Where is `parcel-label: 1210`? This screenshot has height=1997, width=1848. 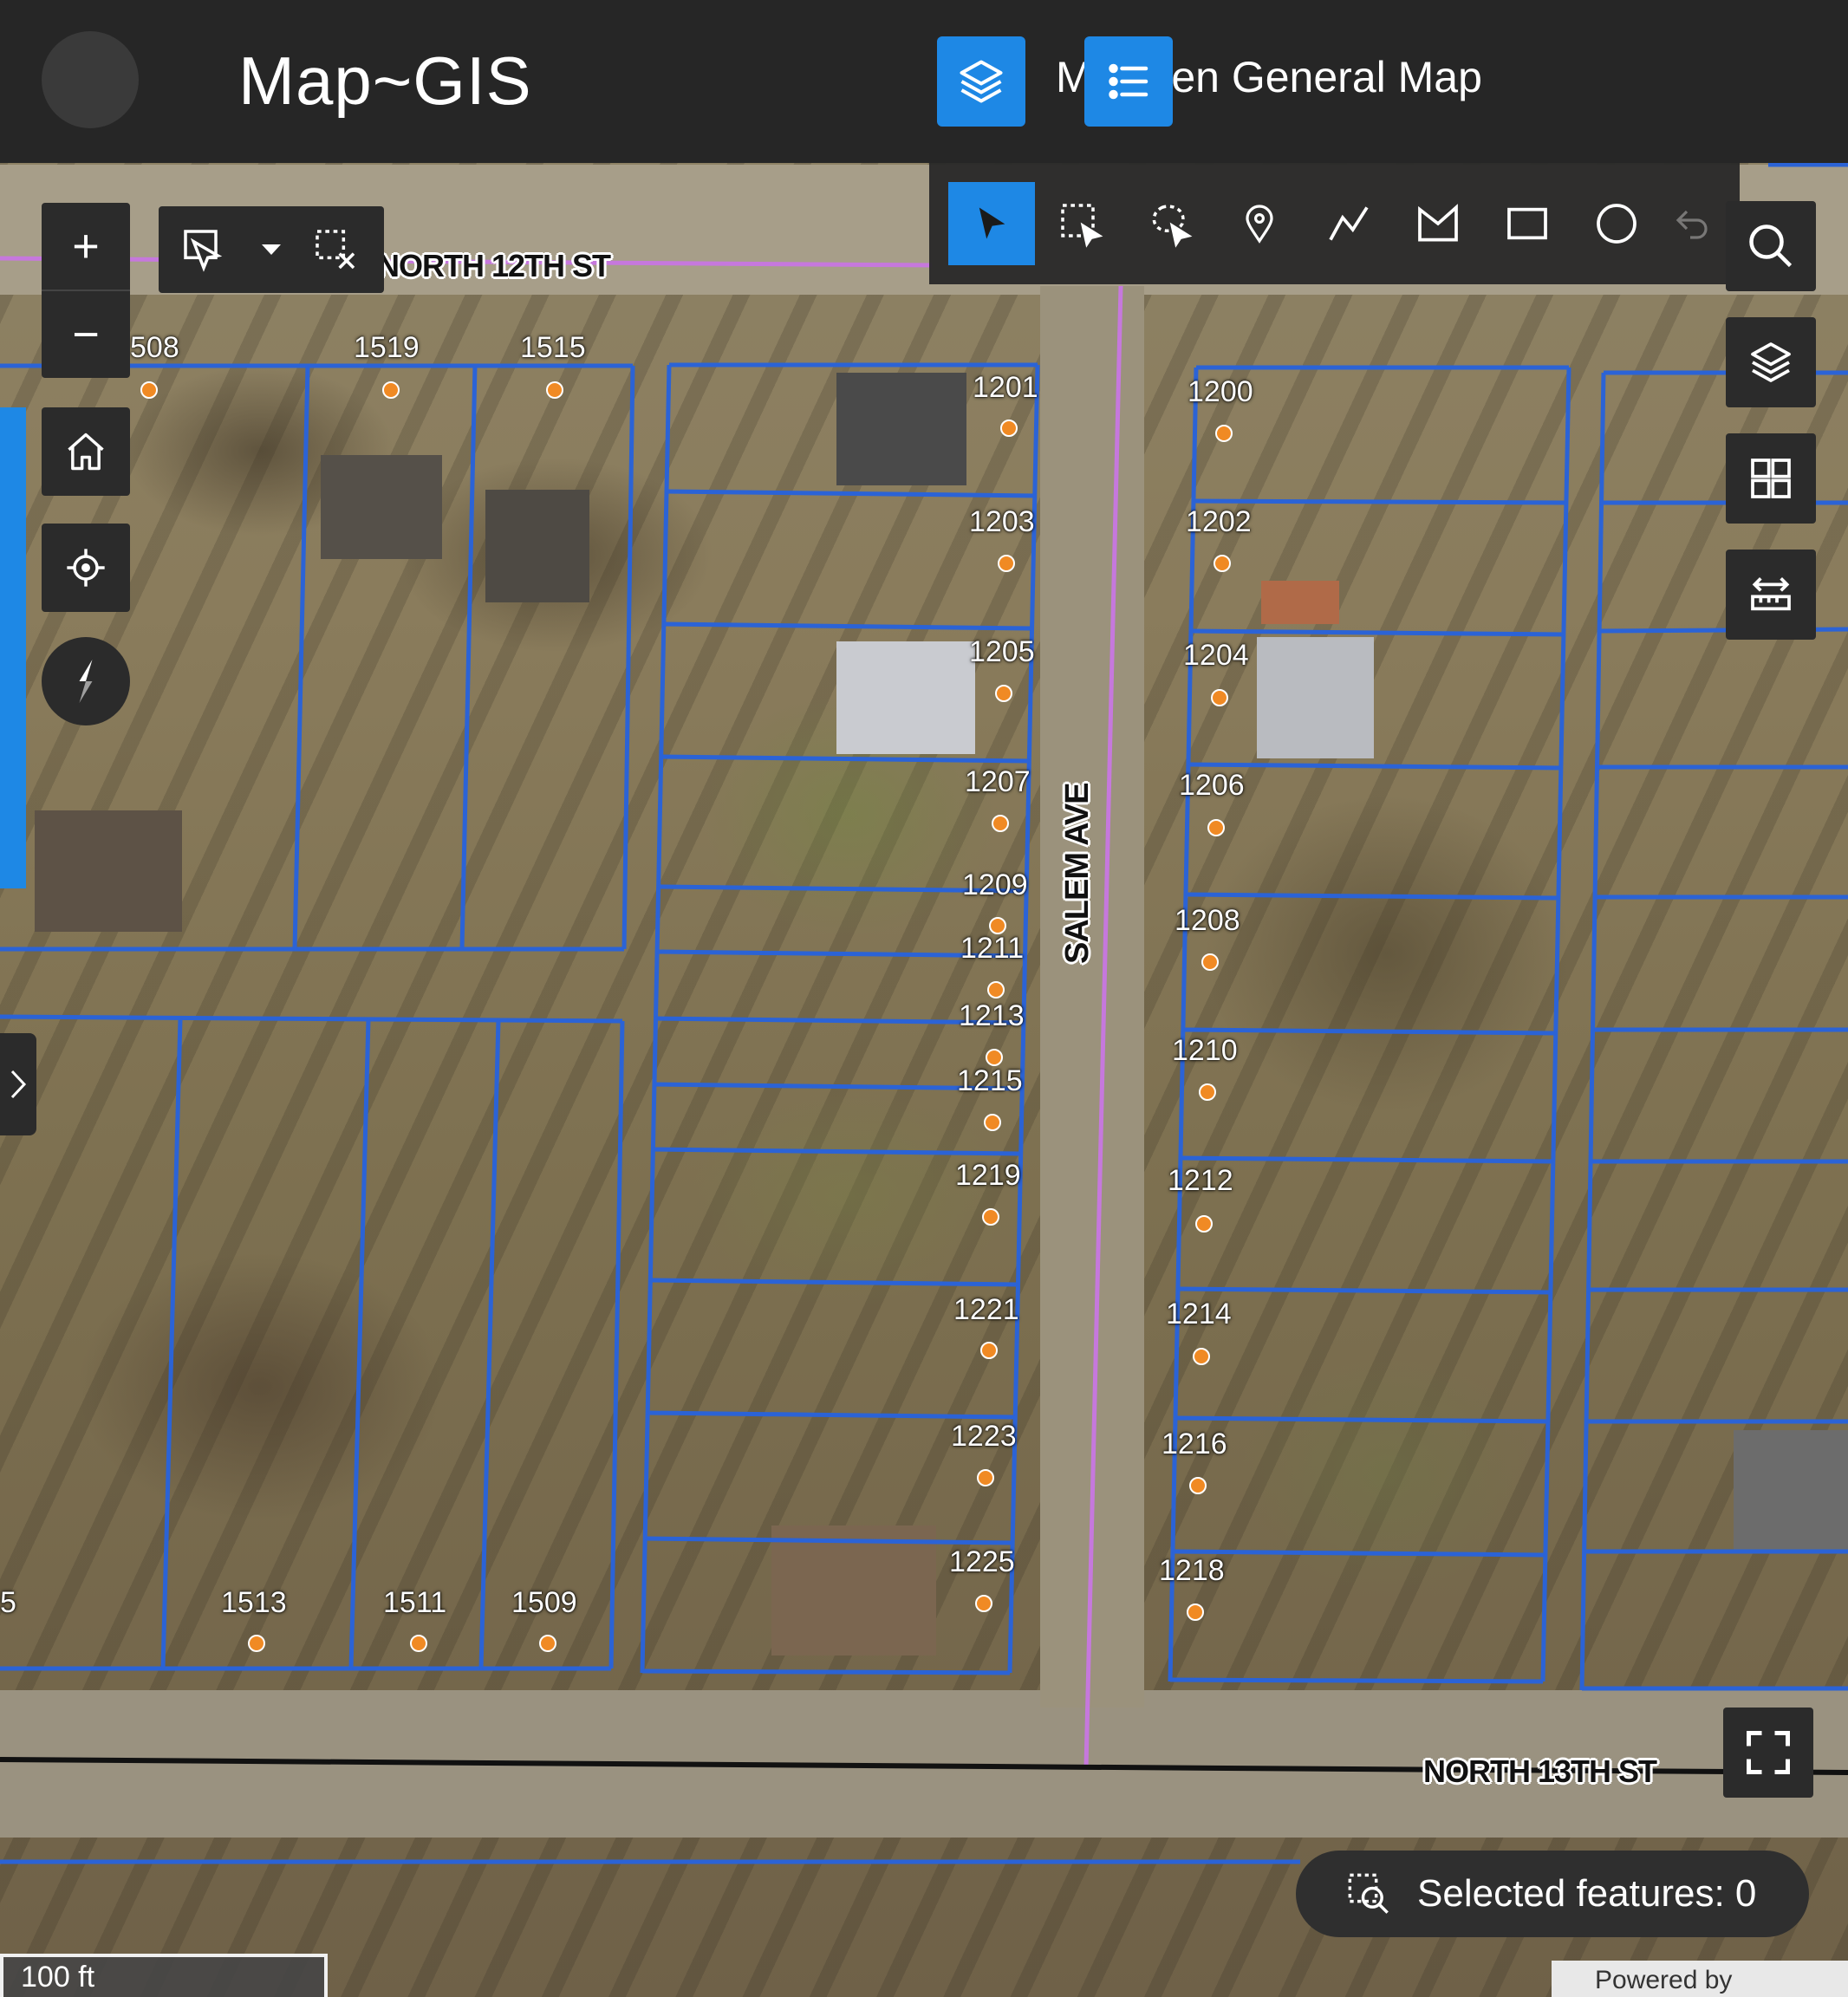 parcel-label: 1210 is located at coordinates (1205, 1050).